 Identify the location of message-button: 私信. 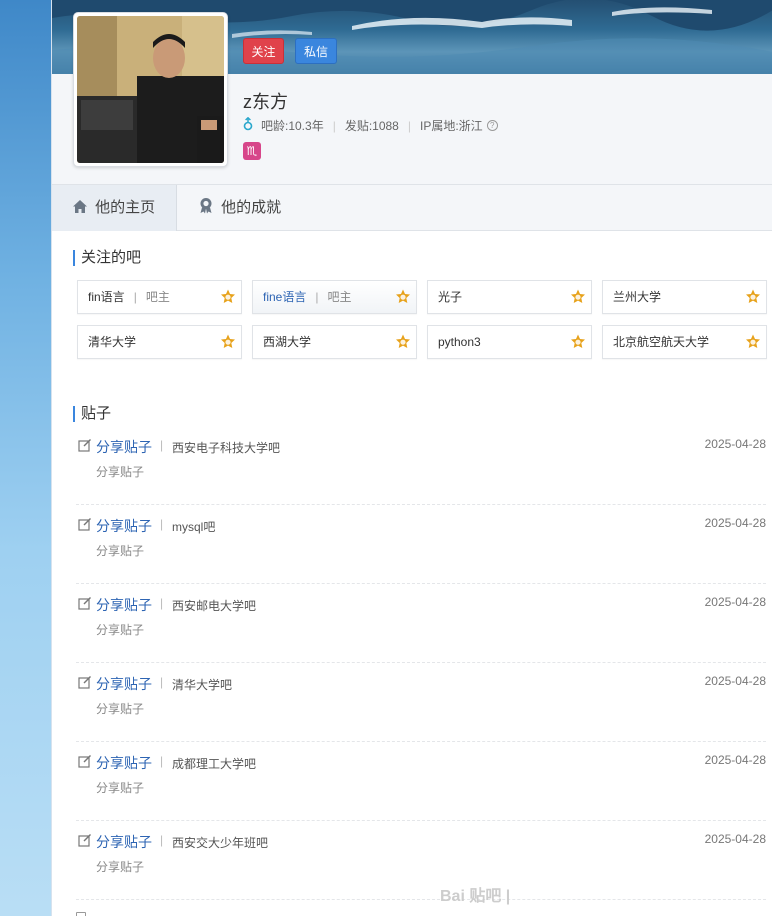
(316, 51).